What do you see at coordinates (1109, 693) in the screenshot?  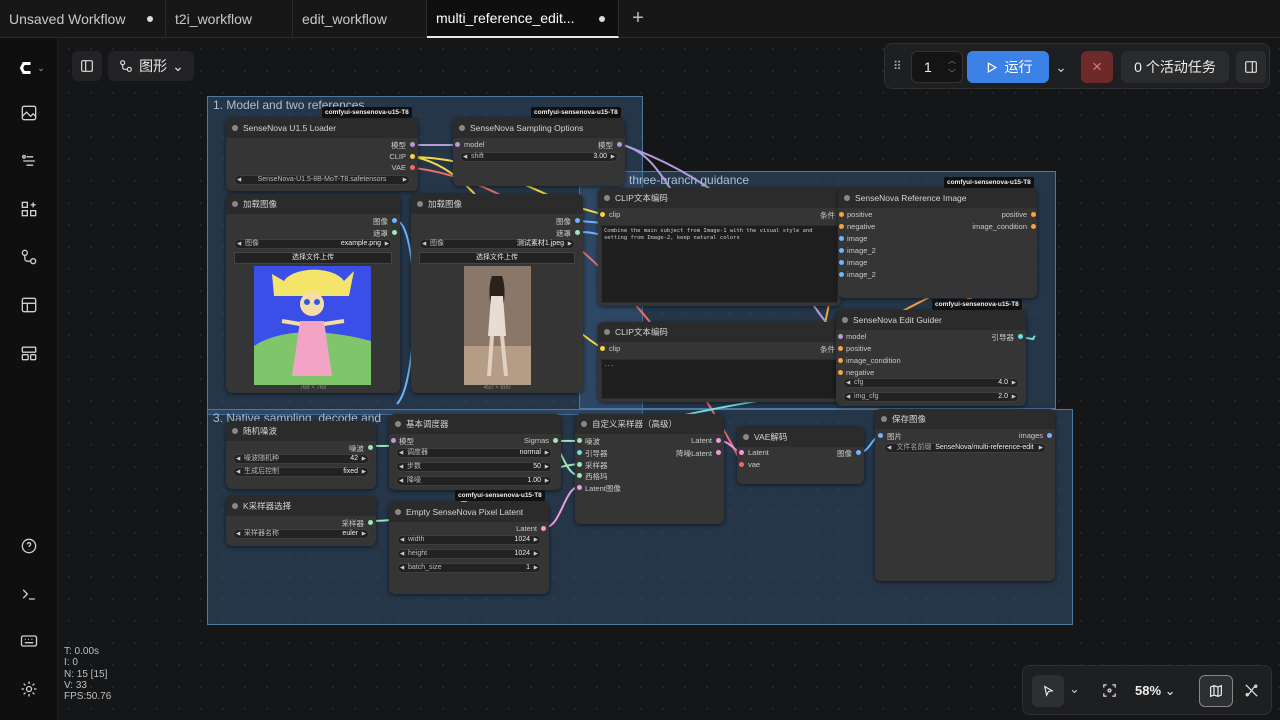 I see `fit-view-icon` at bounding box center [1109, 693].